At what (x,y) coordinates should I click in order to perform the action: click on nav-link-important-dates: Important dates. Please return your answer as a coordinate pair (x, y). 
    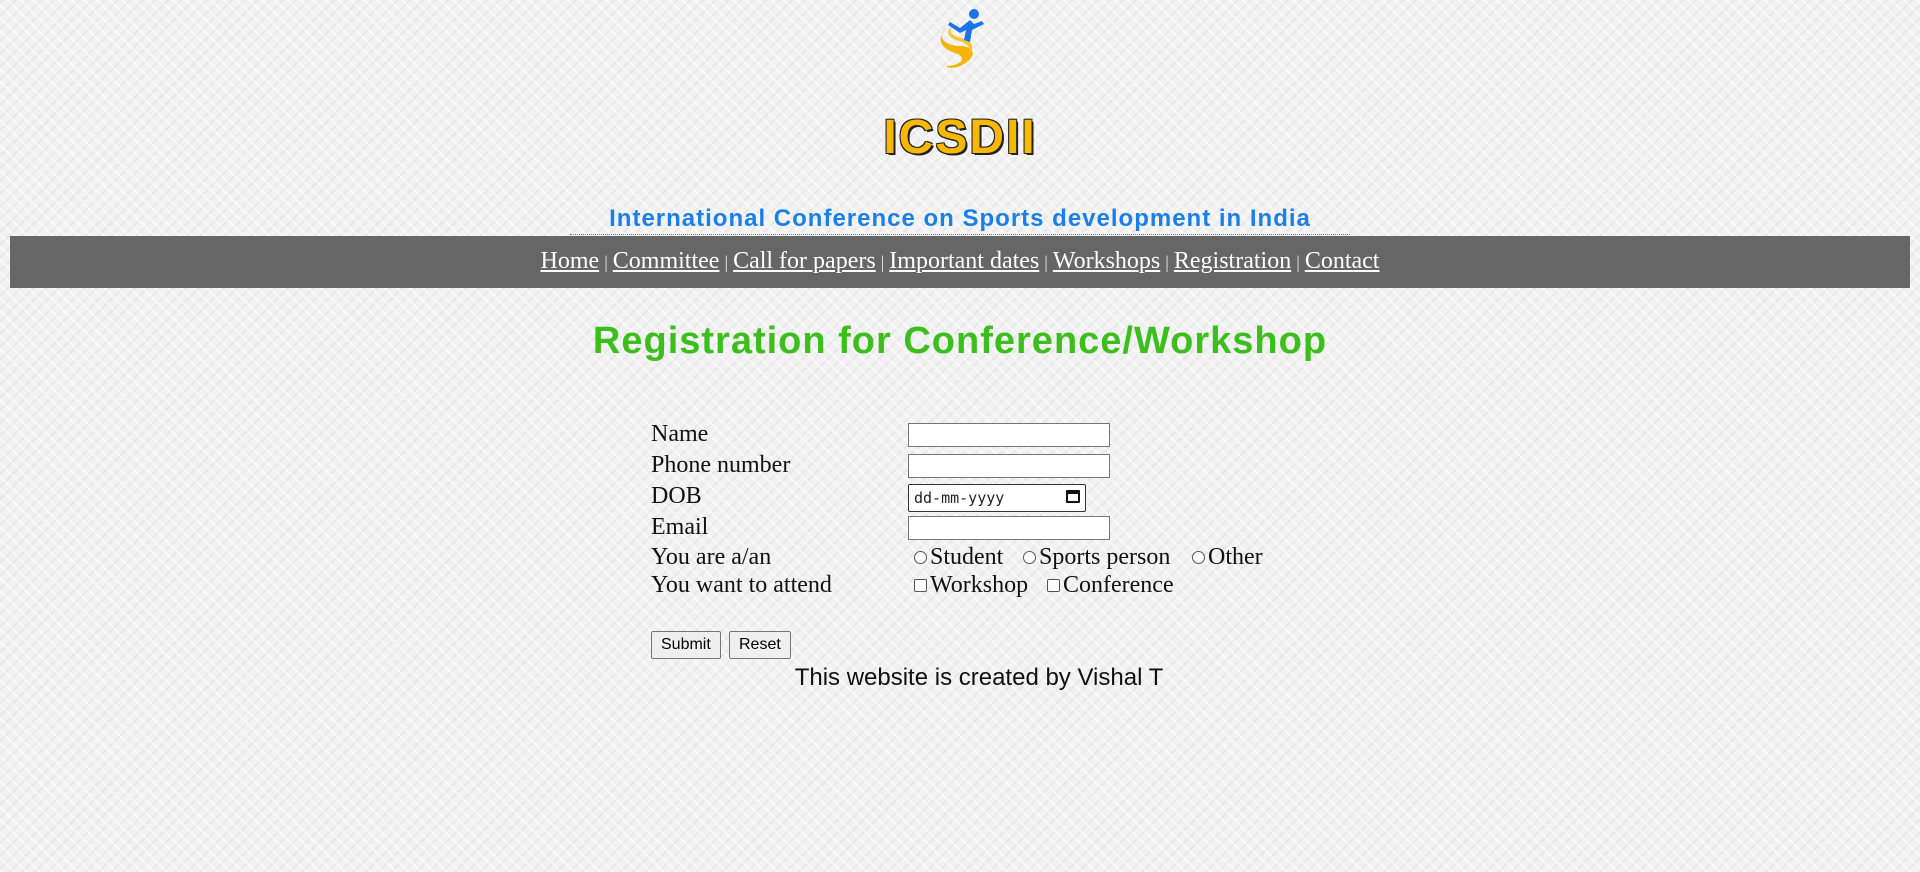
    Looking at the image, I should click on (964, 261).